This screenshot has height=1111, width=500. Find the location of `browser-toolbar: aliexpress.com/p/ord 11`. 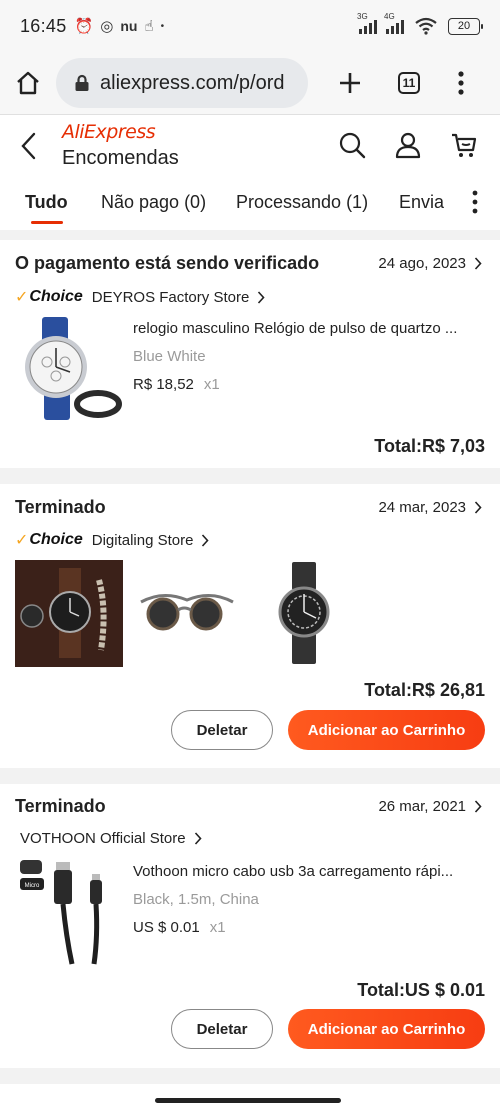

browser-toolbar: aliexpress.com/p/ord 11 is located at coordinates (250, 83).